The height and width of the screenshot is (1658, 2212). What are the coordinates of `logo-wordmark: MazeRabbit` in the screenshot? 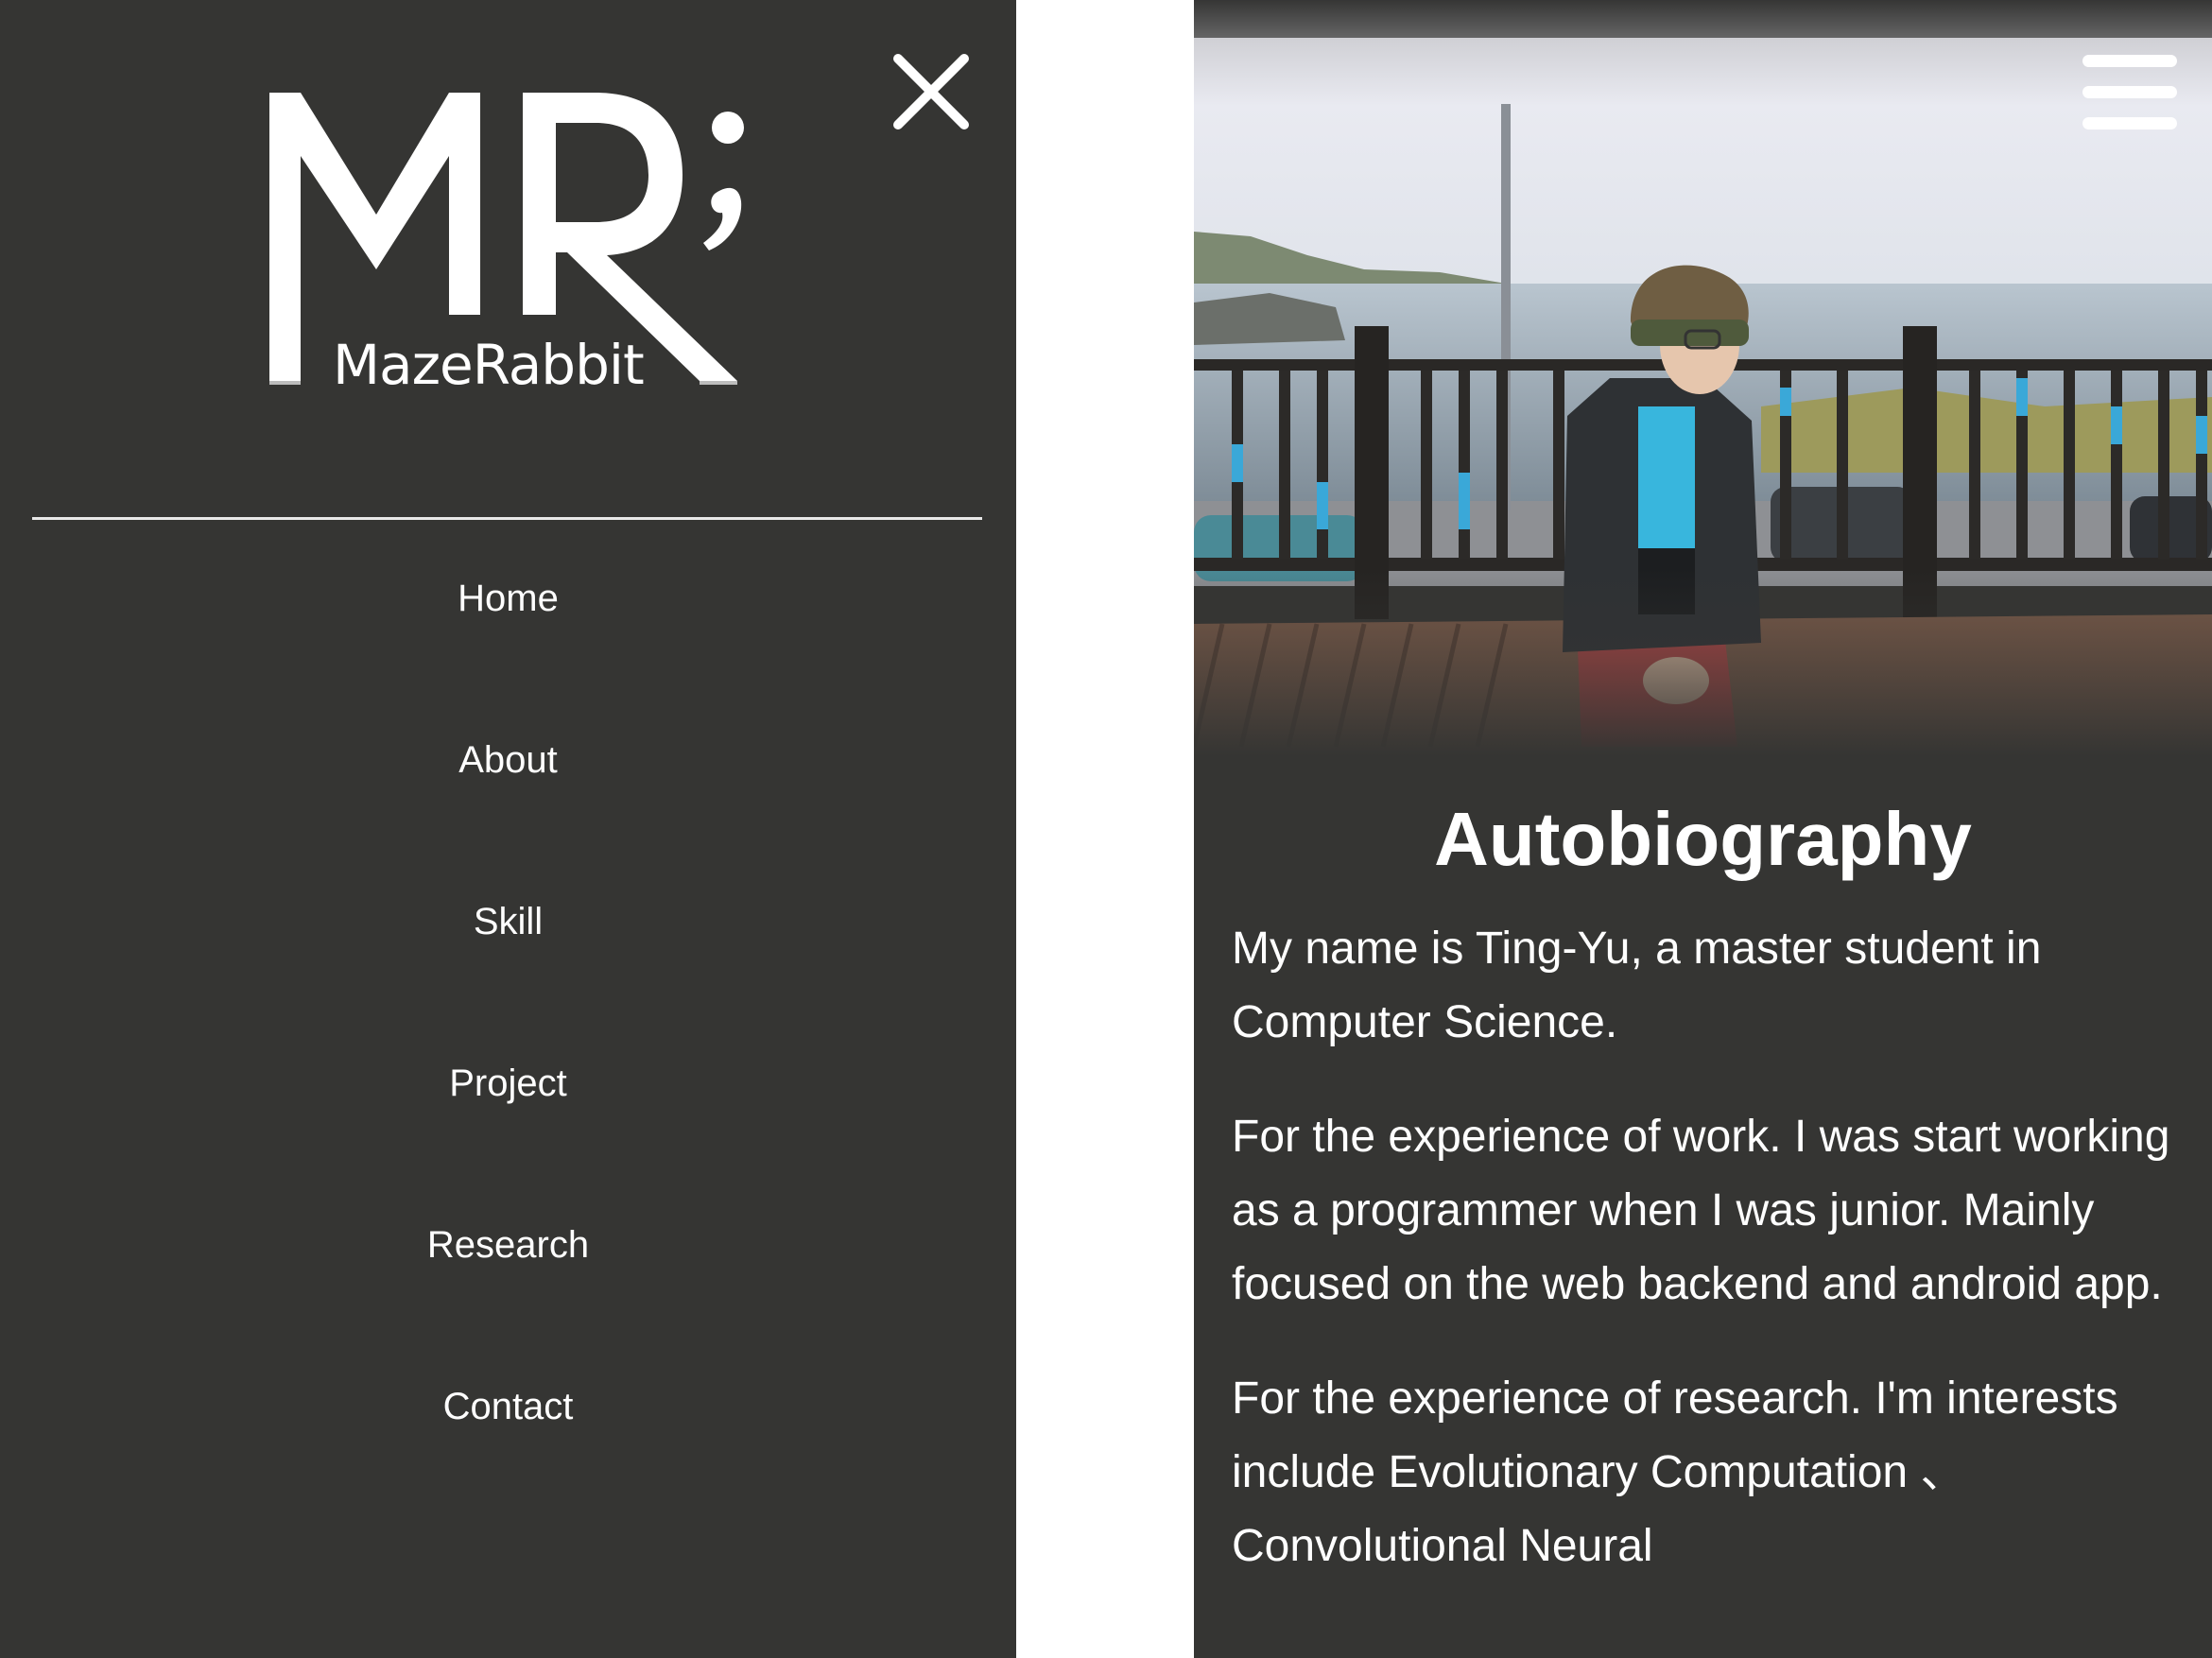 It's located at (489, 365).